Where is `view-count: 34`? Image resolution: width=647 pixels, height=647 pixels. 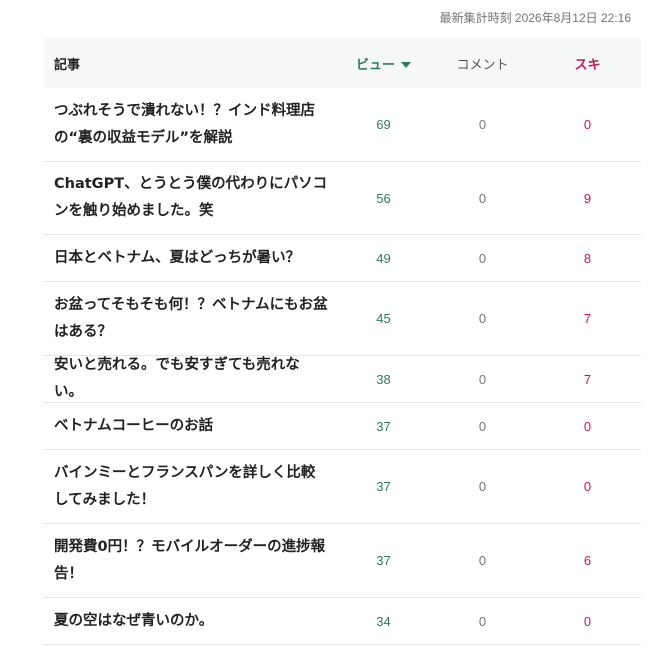 view-count: 34 is located at coordinates (383, 621).